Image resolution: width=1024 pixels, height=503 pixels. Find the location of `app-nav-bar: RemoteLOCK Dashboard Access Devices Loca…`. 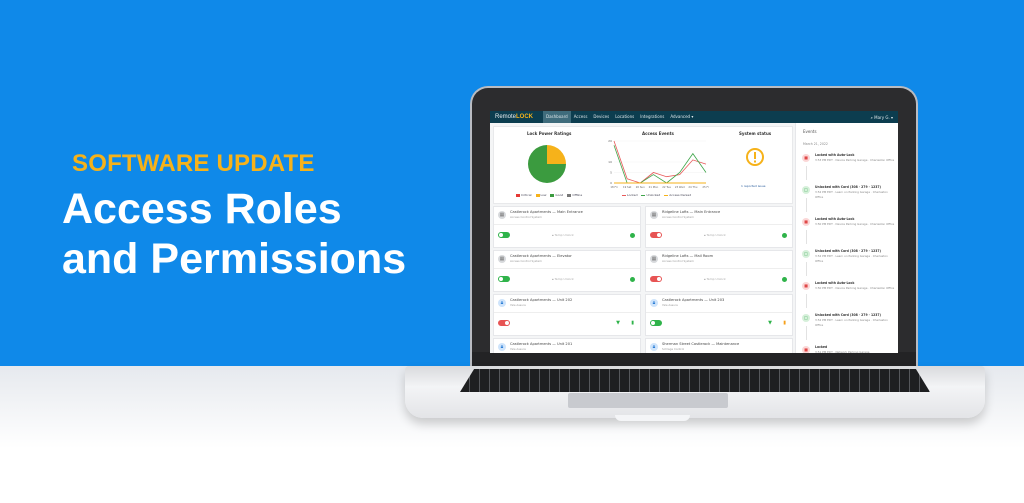

app-nav-bar: RemoteLOCK Dashboard Access Devices Loca… is located at coordinates (694, 117).